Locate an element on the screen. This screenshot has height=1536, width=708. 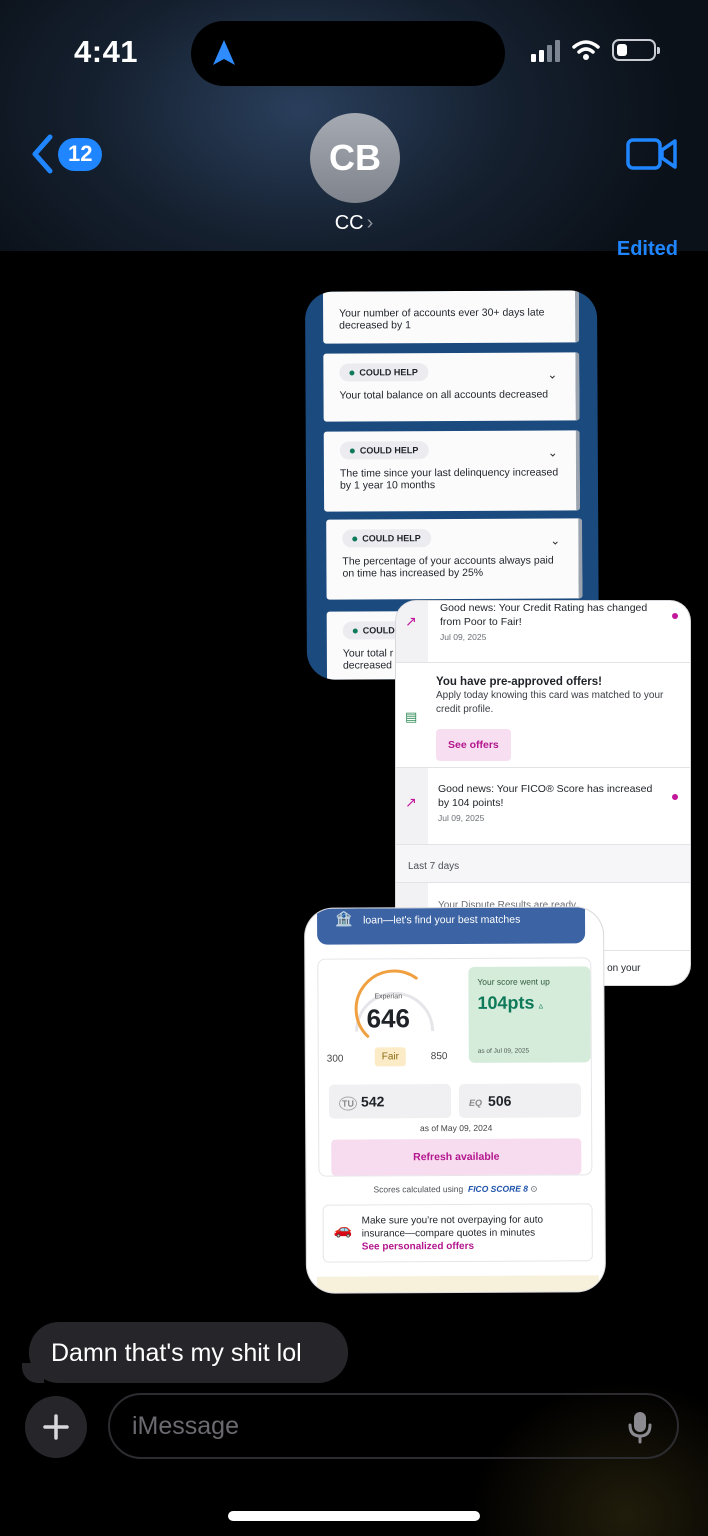
list-item-text: Your total r decreased is located at coordinates (368, 659).